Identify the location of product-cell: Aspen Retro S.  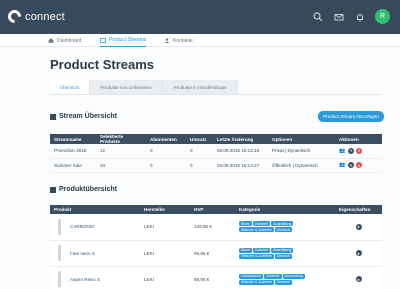
(95, 277).